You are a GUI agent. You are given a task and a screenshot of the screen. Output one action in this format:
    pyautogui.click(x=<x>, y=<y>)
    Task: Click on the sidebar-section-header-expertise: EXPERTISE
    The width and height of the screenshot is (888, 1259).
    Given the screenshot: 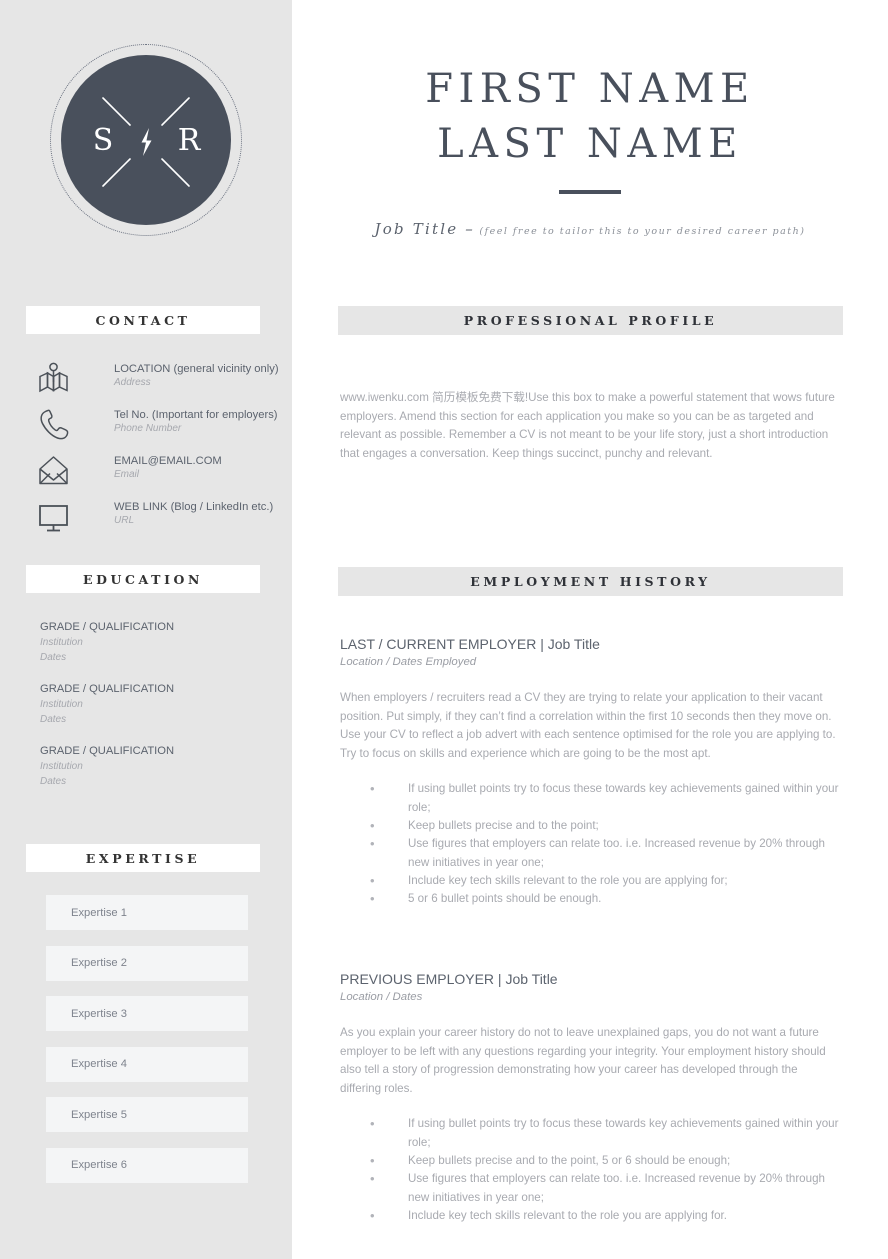 What is the action you would take?
    pyautogui.click(x=143, y=858)
    